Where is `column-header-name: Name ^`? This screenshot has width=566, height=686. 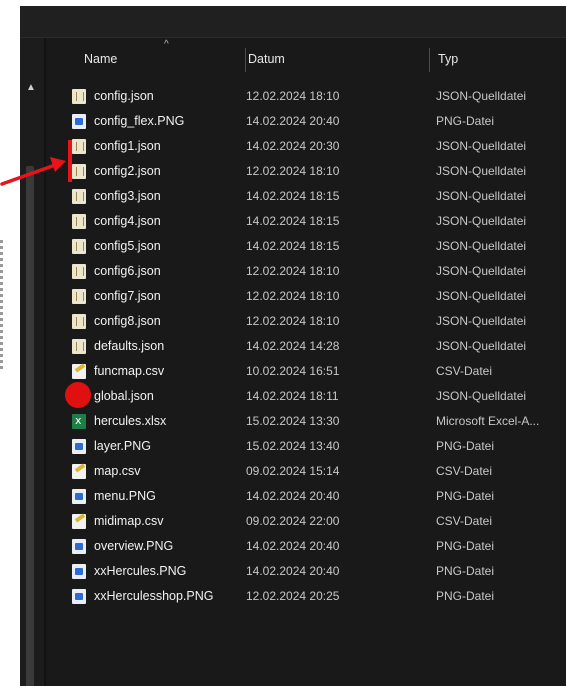 column-header-name: Name ^ is located at coordinates (156, 57).